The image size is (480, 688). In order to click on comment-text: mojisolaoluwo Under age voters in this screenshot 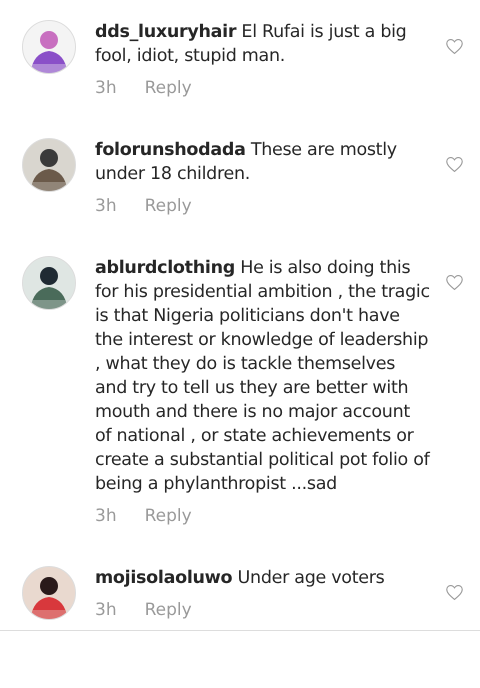, I will do `click(240, 578)`.